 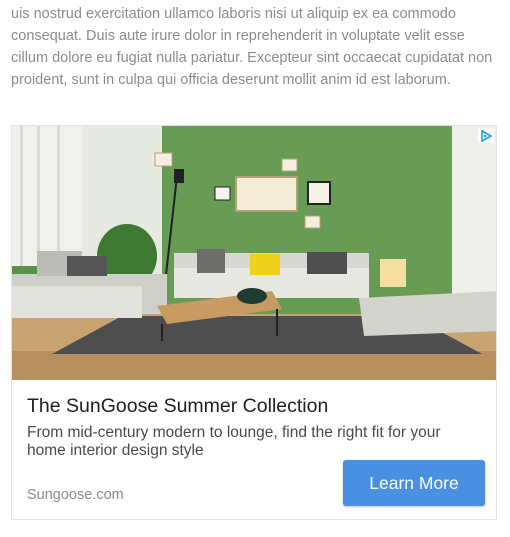 I want to click on ad-title: The SunGoose Summer Collection, so click(x=177, y=406).